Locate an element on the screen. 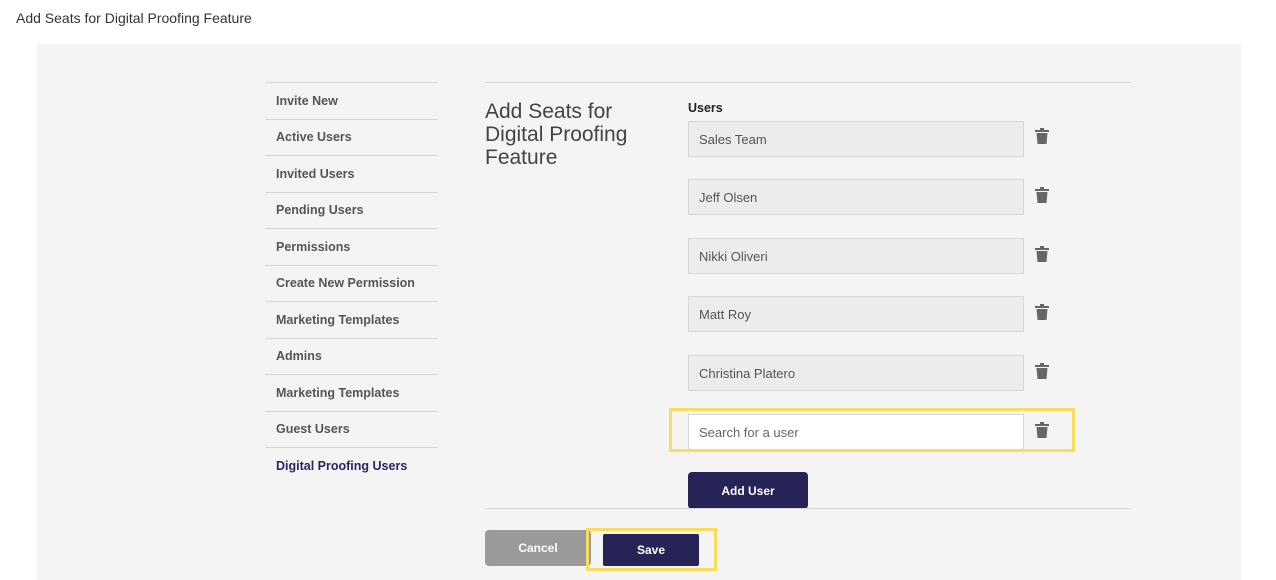 The width and height of the screenshot is (1276, 580). sidebar-item-create-new-permission: Create New Permission is located at coordinates (351, 284).